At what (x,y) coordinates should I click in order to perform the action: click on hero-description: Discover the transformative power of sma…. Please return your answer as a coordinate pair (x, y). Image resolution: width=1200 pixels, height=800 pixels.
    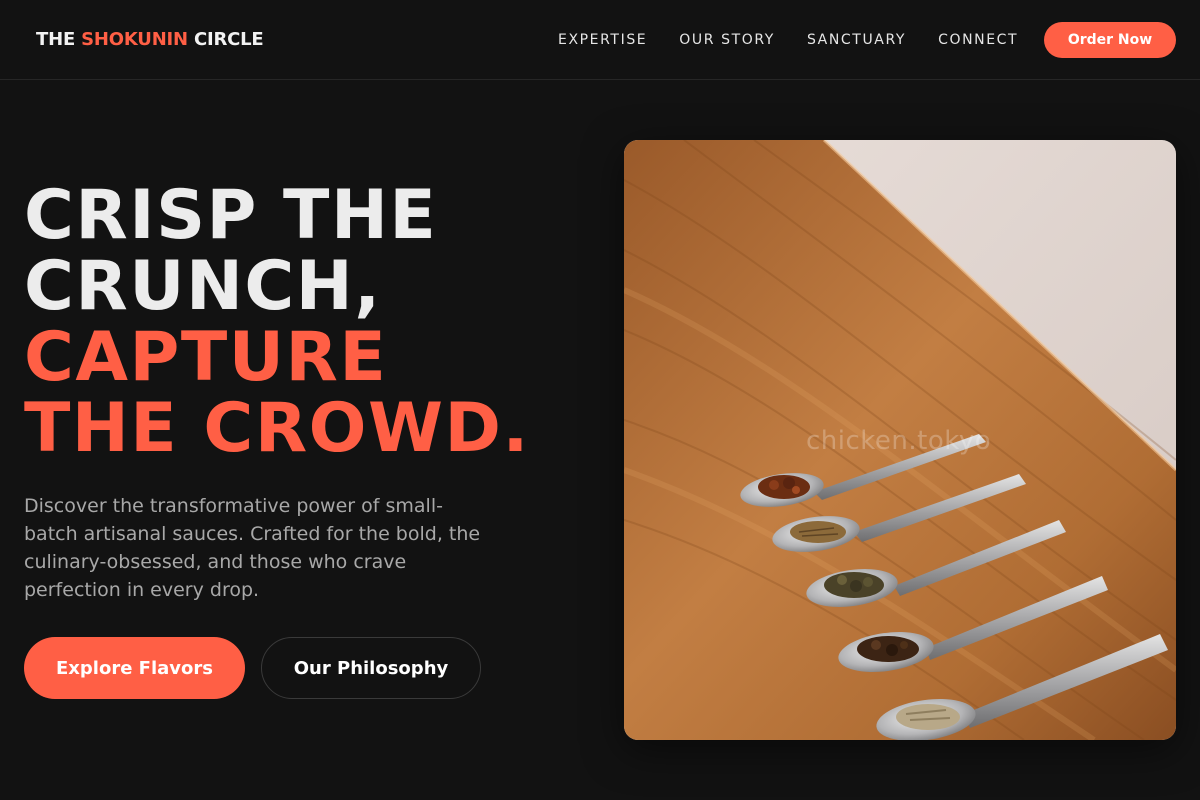
    Looking at the image, I should click on (252, 548).